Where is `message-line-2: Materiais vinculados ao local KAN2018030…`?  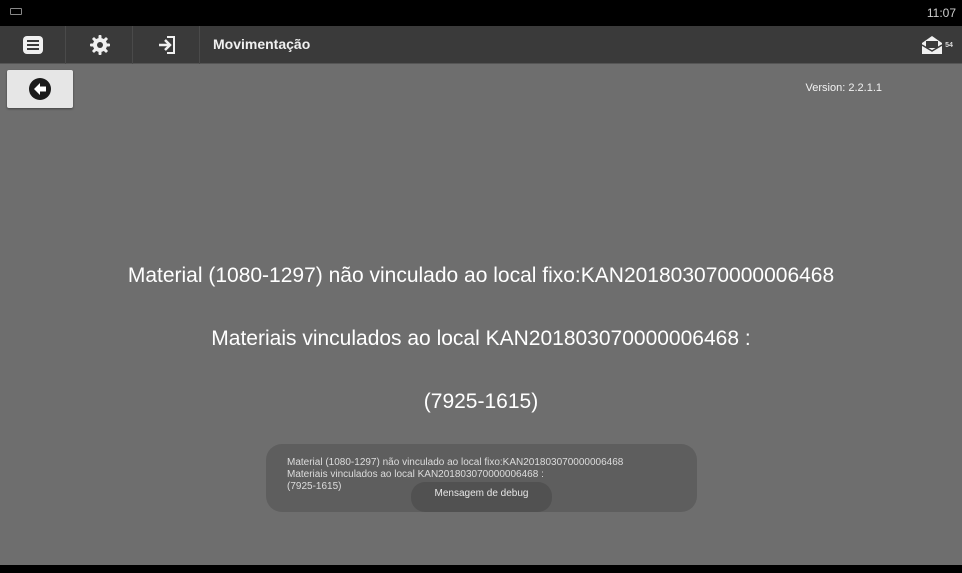 message-line-2: Materiais vinculados ao local KAN2018030… is located at coordinates (481, 338).